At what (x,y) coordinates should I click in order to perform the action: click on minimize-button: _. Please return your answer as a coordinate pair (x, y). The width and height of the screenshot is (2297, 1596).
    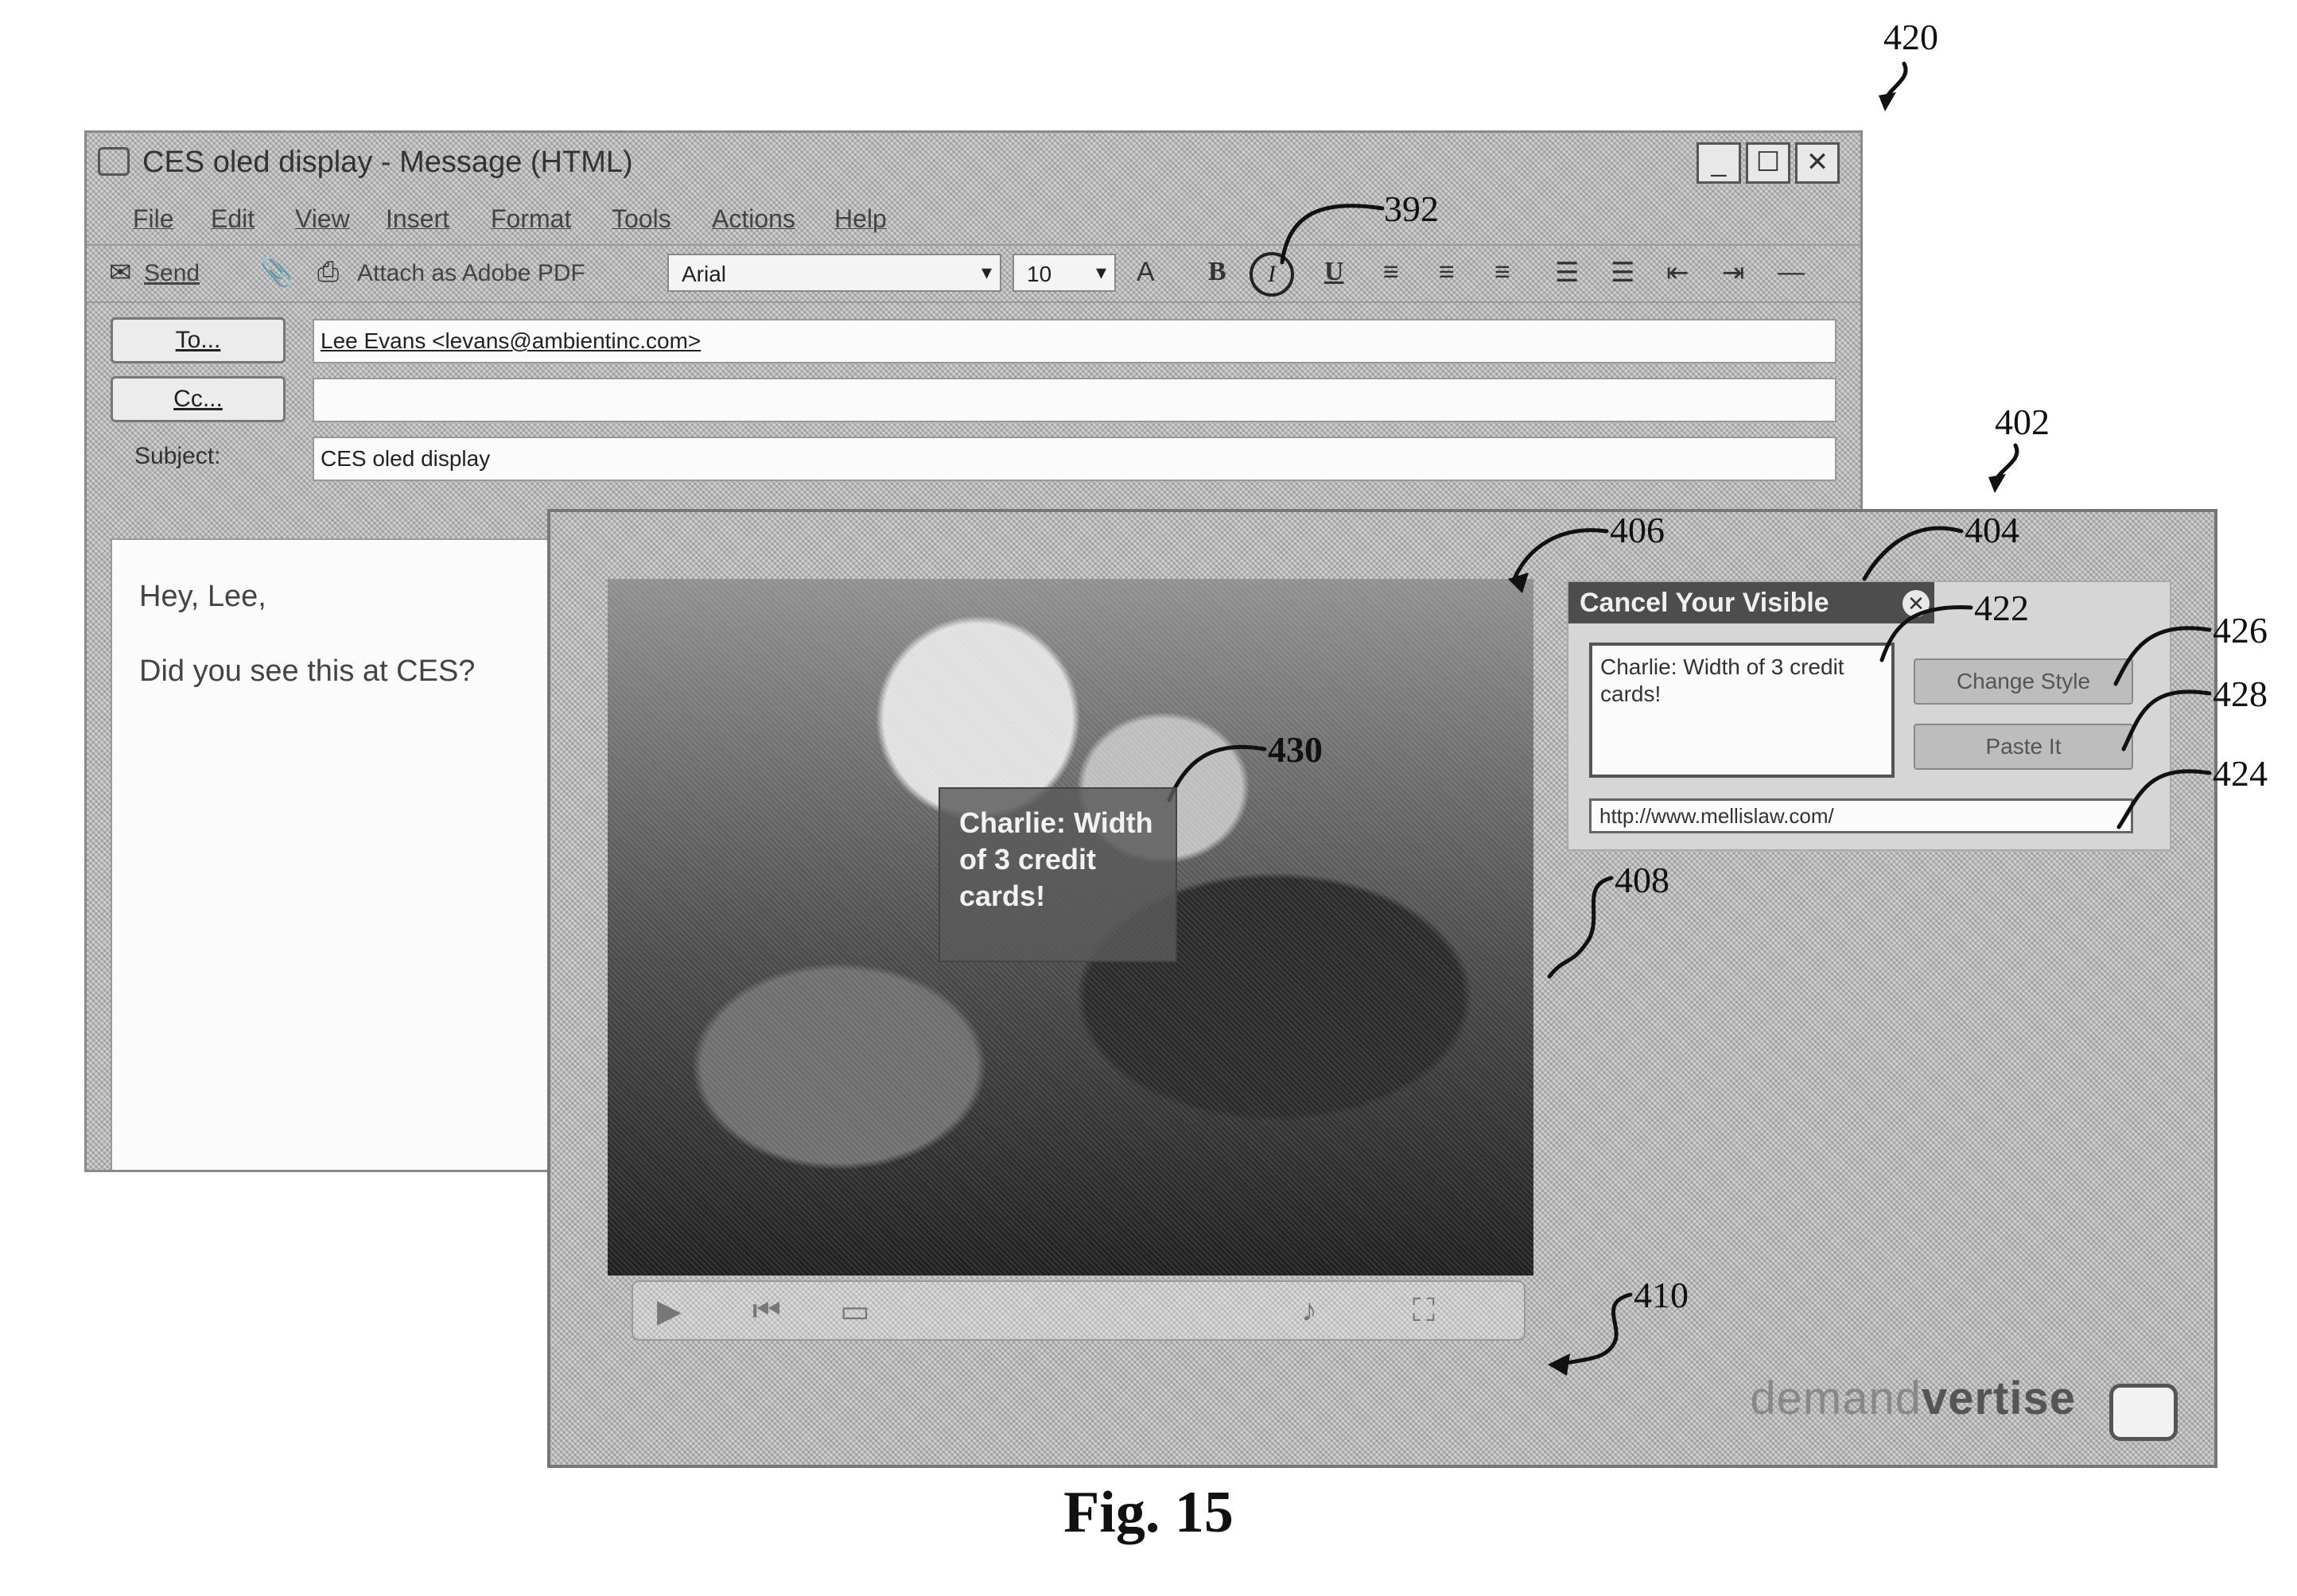
    Looking at the image, I should click on (1719, 163).